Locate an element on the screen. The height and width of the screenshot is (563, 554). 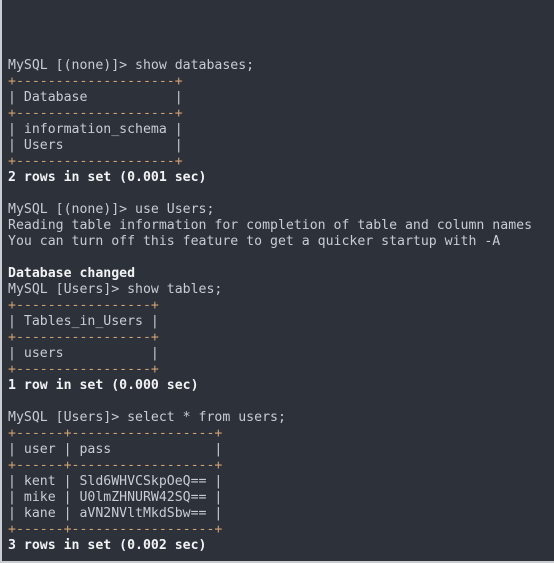
table-row-text: | users | is located at coordinates (83, 353).